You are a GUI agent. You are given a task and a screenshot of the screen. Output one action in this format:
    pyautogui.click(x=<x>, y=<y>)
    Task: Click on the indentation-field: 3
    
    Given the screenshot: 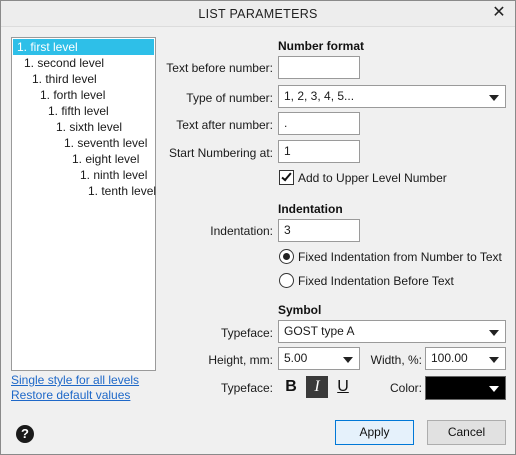 What is the action you would take?
    pyautogui.click(x=319, y=230)
    